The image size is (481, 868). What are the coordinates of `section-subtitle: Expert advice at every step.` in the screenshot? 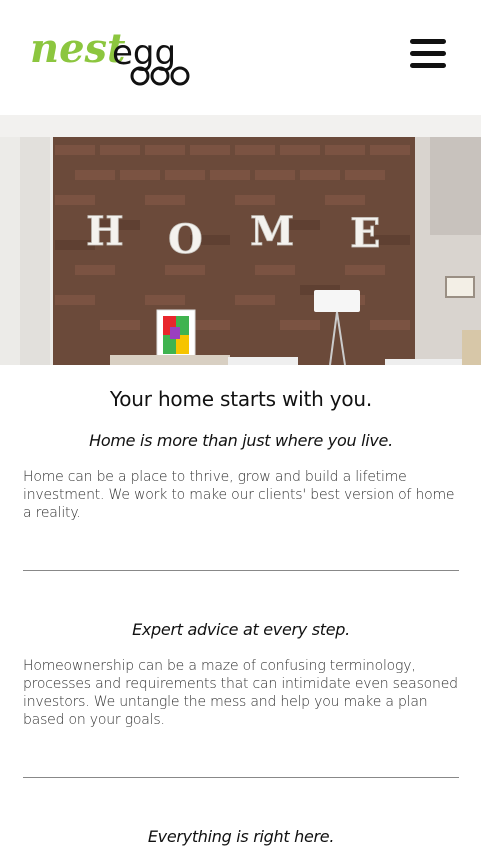 It's located at (241, 629).